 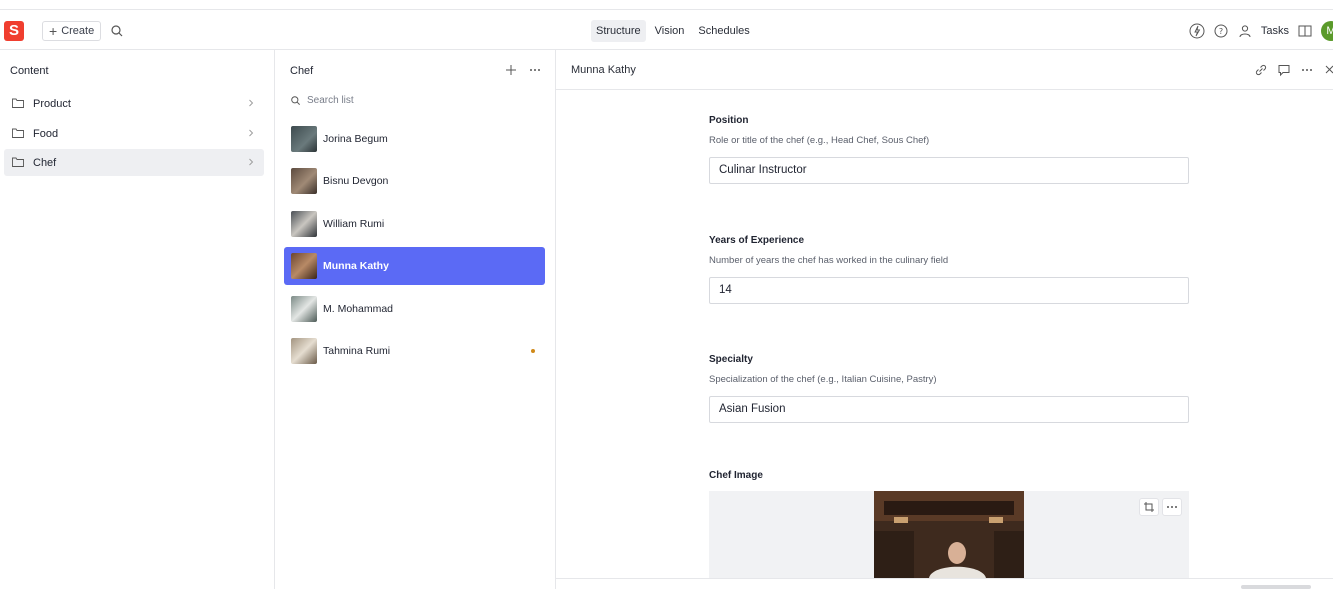 I want to click on list-item: William Rumi, so click(x=414, y=224).